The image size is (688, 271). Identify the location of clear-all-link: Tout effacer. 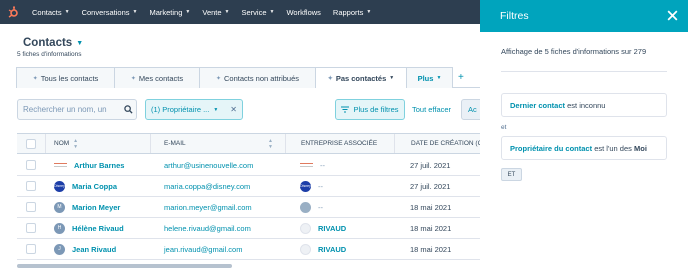
(431, 109).